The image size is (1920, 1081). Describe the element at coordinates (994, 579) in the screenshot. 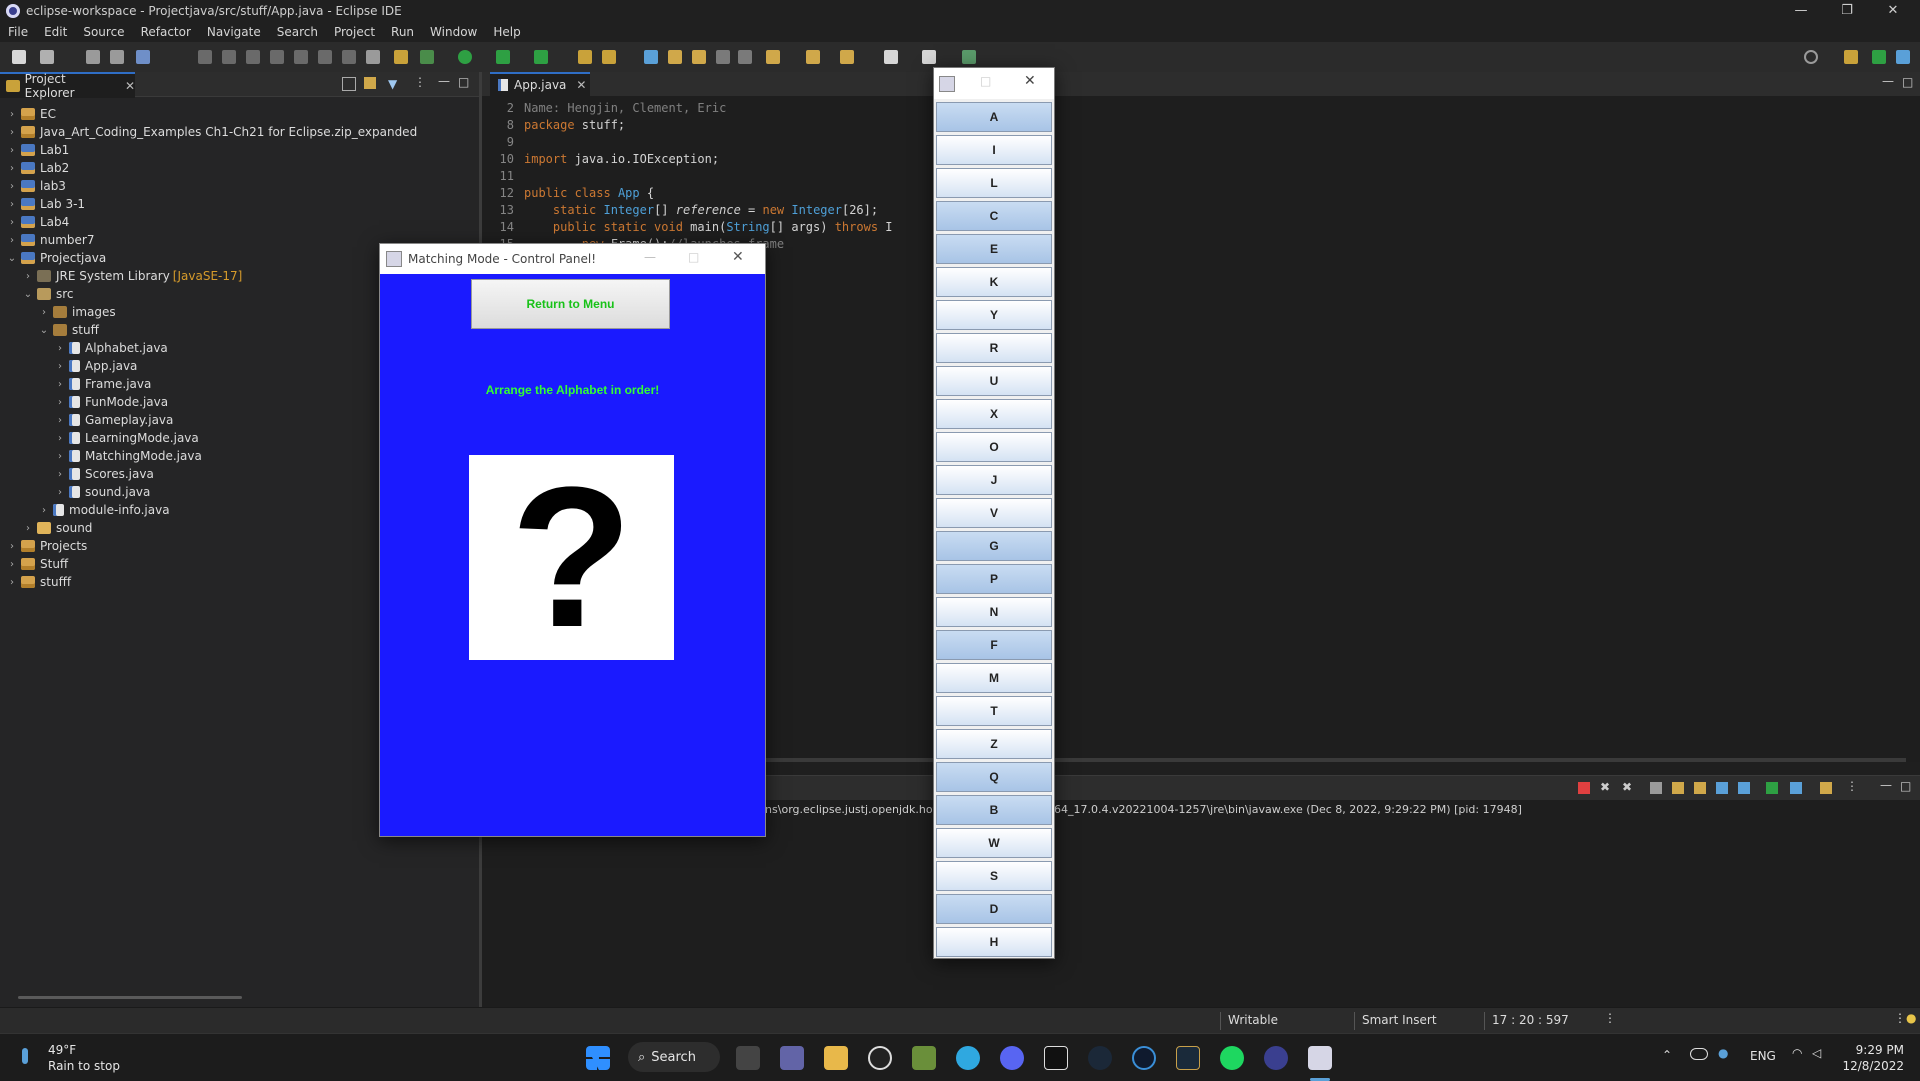

I see `letter-button-p: P` at that location.